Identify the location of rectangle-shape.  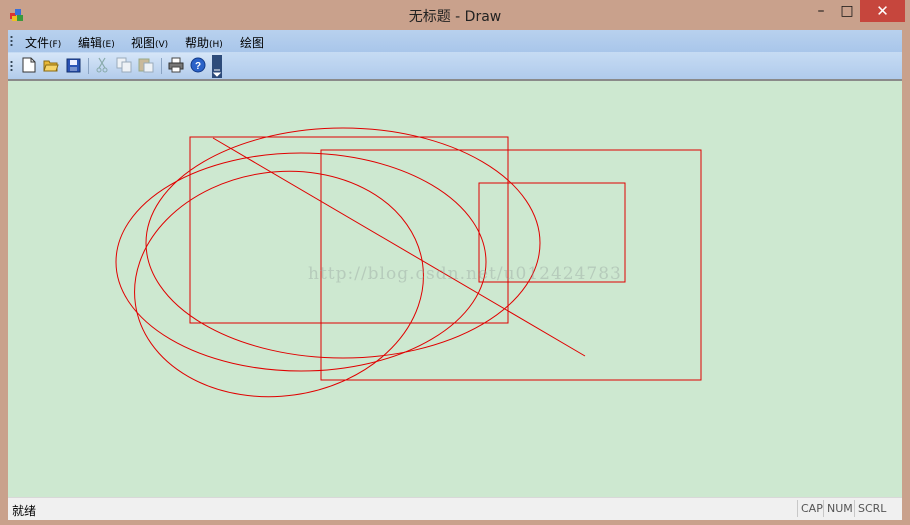
(349, 230).